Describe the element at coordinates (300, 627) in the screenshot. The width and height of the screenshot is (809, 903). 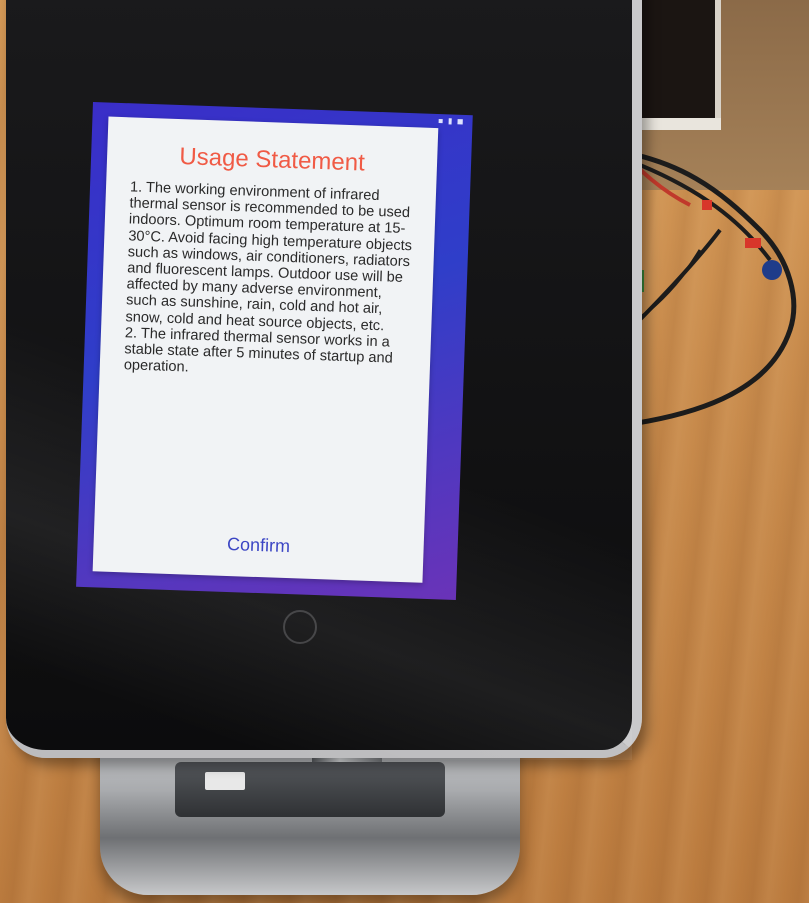
I see `home-button-icon` at that location.